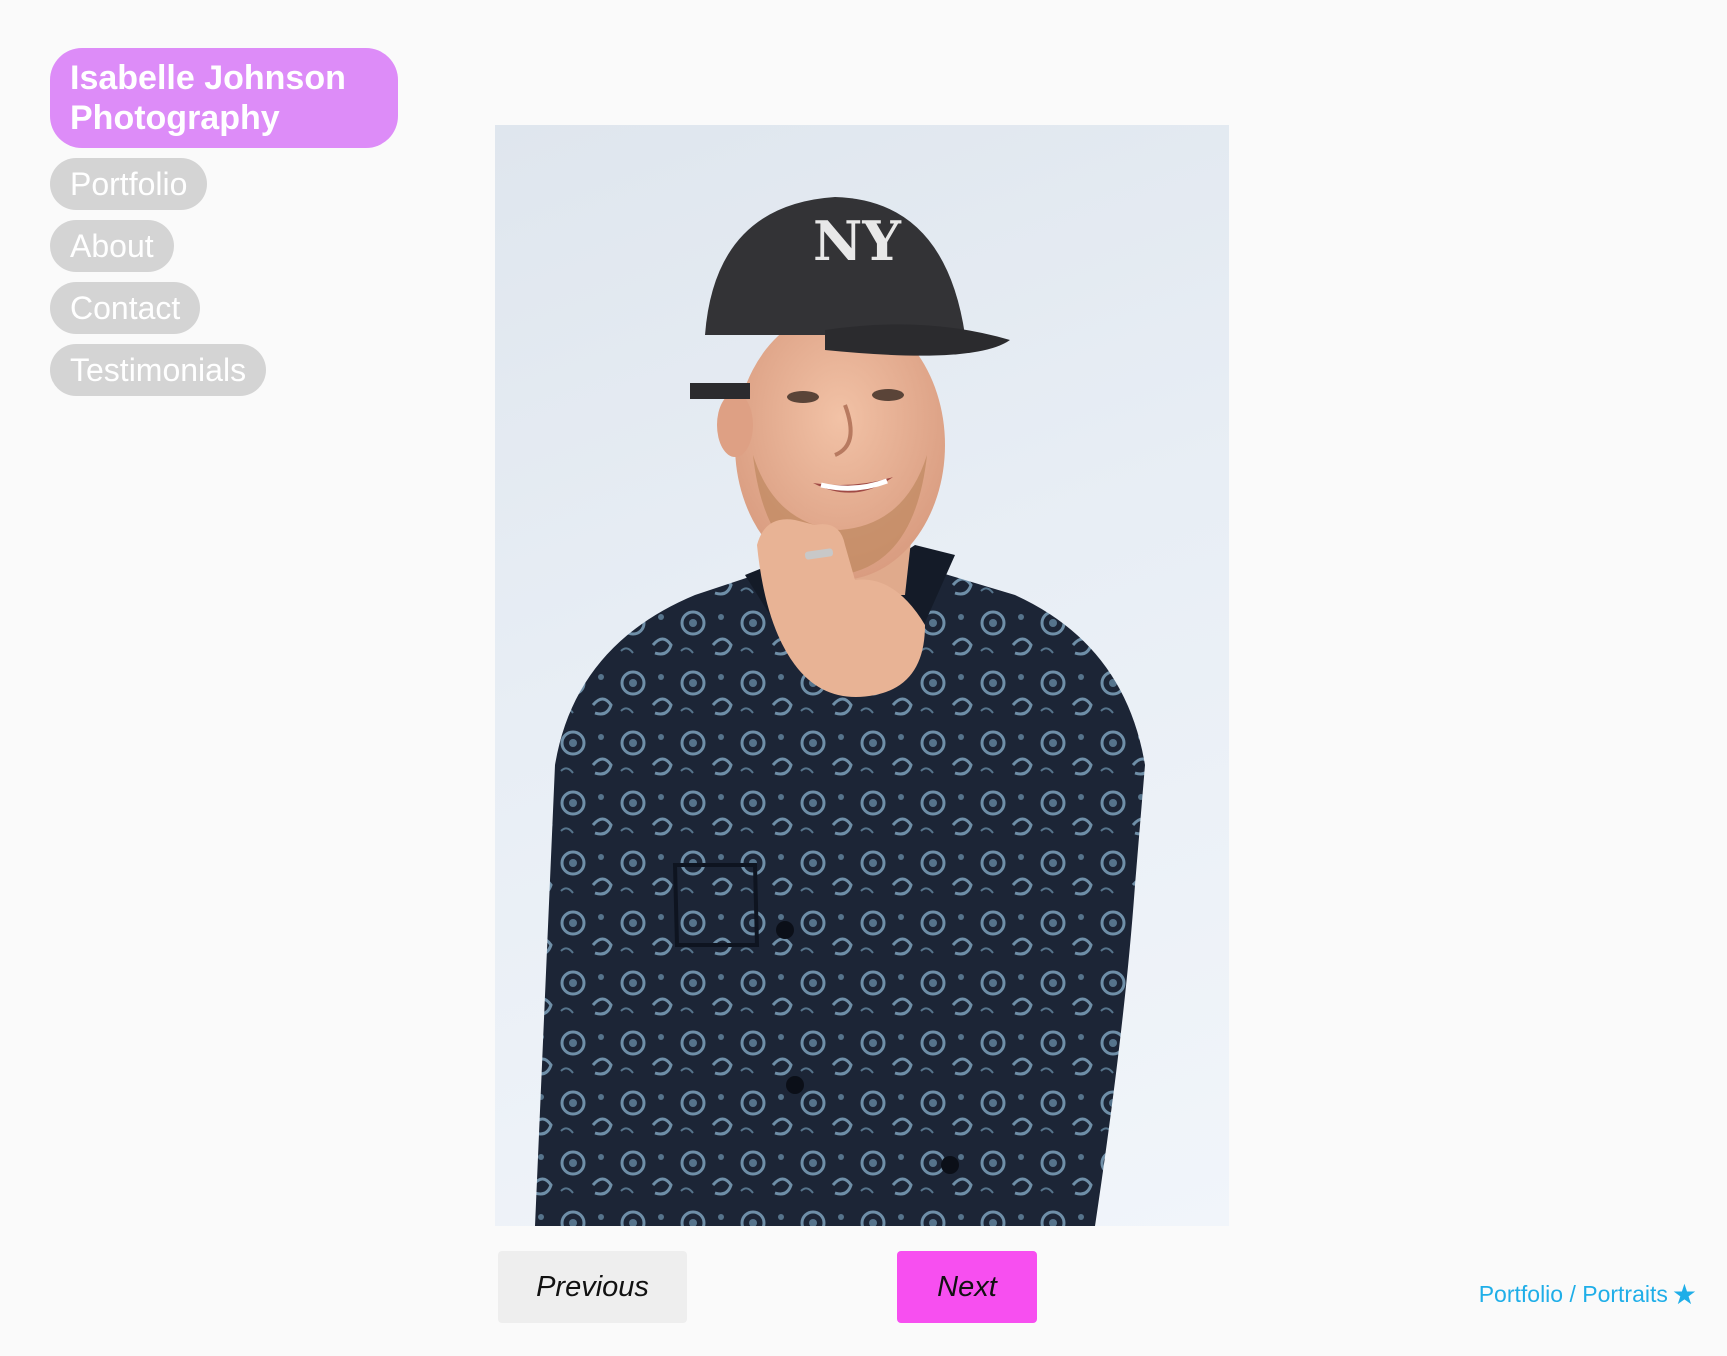 The image size is (1727, 1356). What do you see at coordinates (1625, 1294) in the screenshot?
I see `breadcrumb-portraits: Portraits` at bounding box center [1625, 1294].